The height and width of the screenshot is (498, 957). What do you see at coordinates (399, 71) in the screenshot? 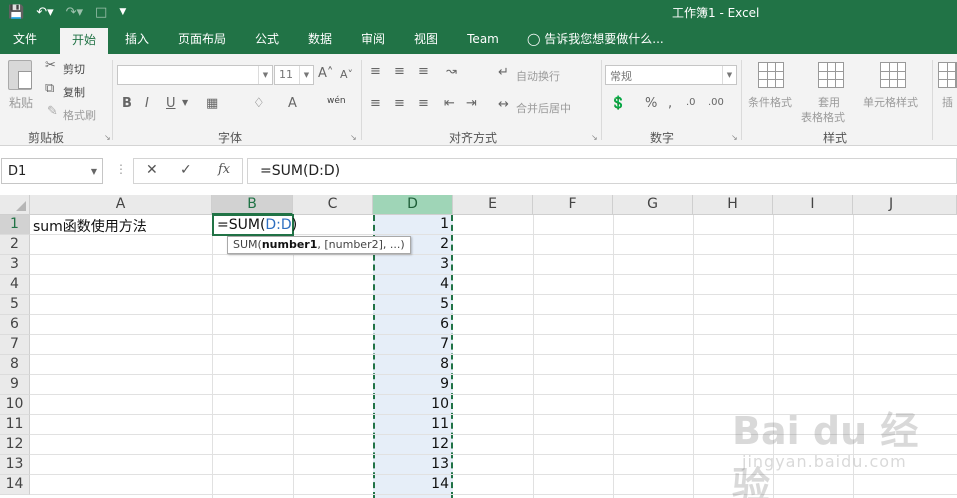
I see `align-middle-icon: ≡` at bounding box center [399, 71].